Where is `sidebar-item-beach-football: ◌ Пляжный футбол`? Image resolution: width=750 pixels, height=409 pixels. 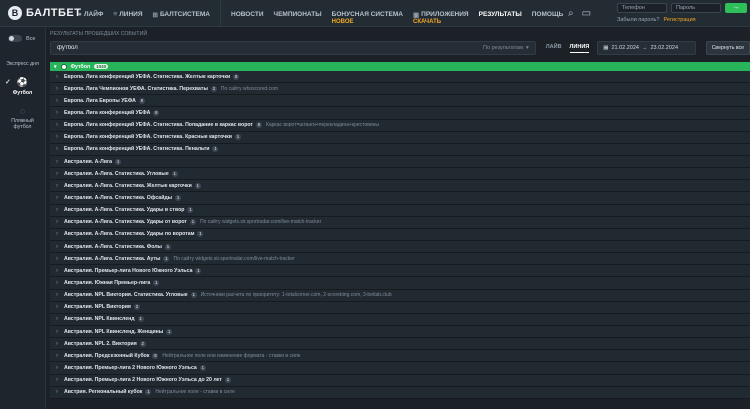
sidebar-item-beach-football: ◌ Пляжный футбол is located at coordinates (22, 118).